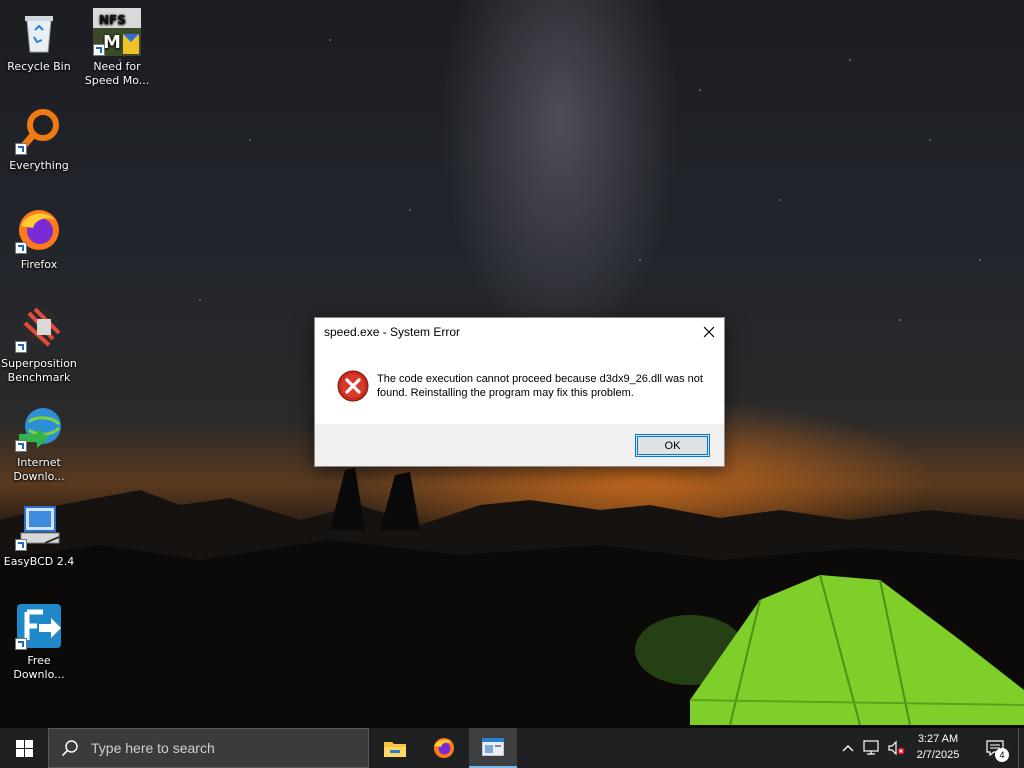 This screenshot has width=1024, height=768. I want to click on taskbar-firefox, so click(444, 748).